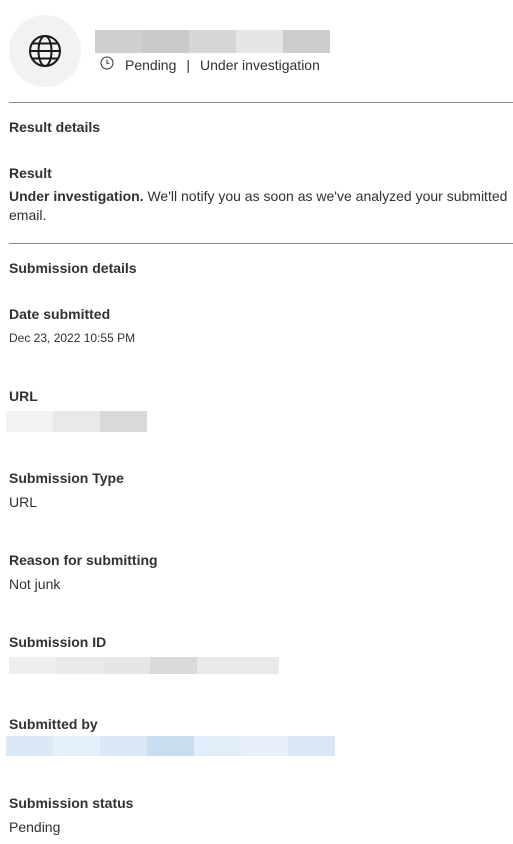 This screenshot has height=844, width=513. I want to click on result-label: Result, so click(30, 173).